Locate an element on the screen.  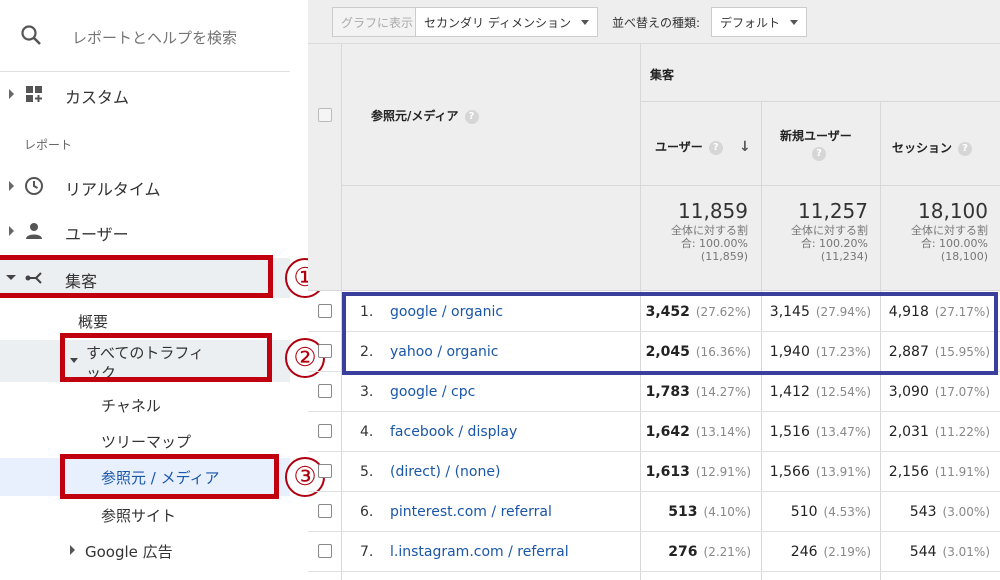
new-users-cell: 510 (4.53%) is located at coordinates (830, 512).